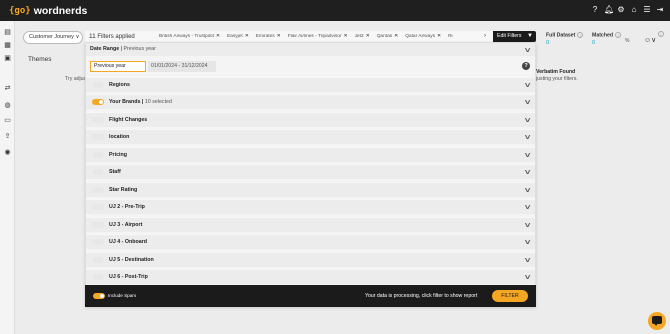 The image size is (670, 334). What do you see at coordinates (310, 224) in the screenshot?
I see `filter-row-uj3: UJ 3 - Airport ∨` at bounding box center [310, 224].